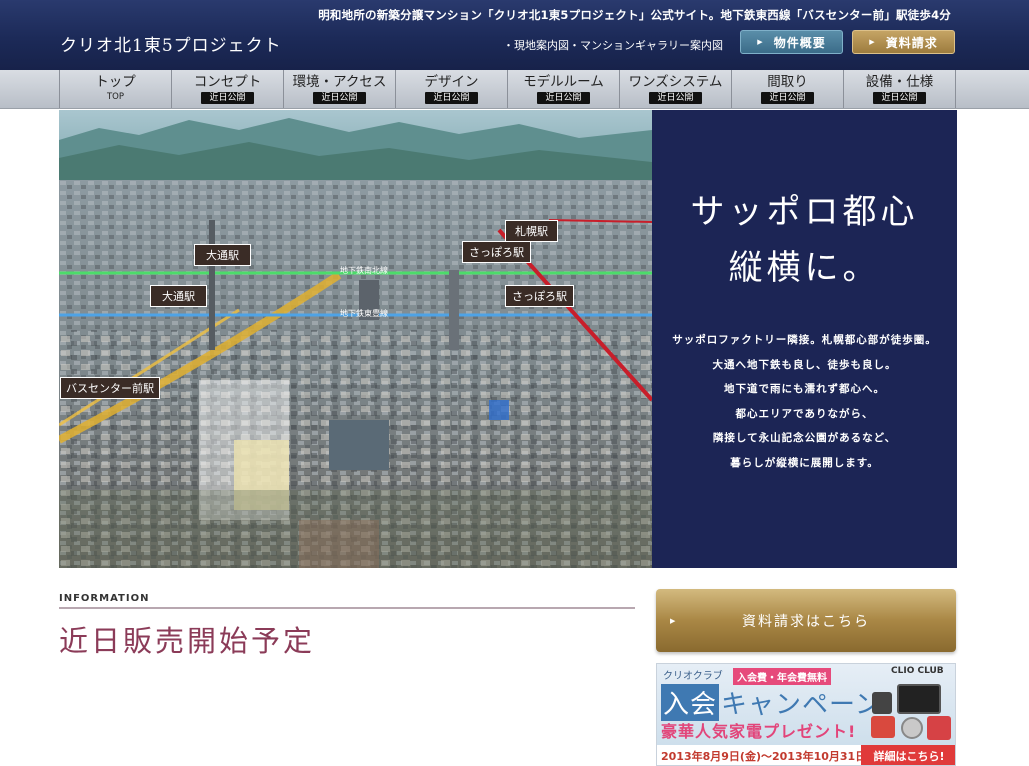 The height and width of the screenshot is (766, 1029). I want to click on banner-club-name: クリオクラブ, so click(693, 676).